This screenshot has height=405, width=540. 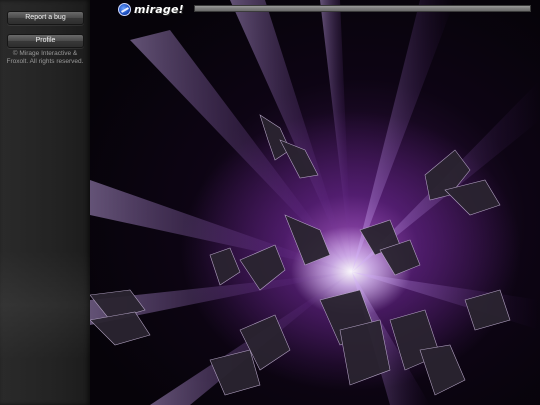 What do you see at coordinates (45, 18) in the screenshot?
I see `report-bug-button: Report a bug` at bounding box center [45, 18].